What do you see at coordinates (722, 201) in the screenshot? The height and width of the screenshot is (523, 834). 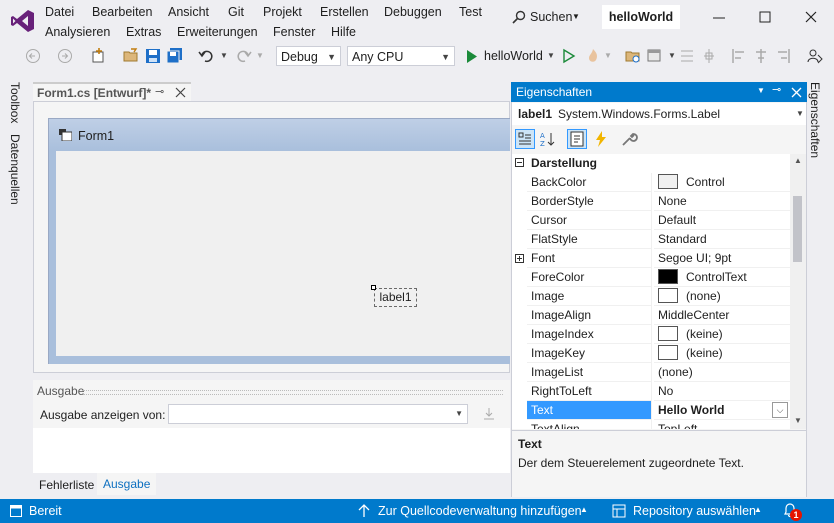 I see `property-value: None` at bounding box center [722, 201].